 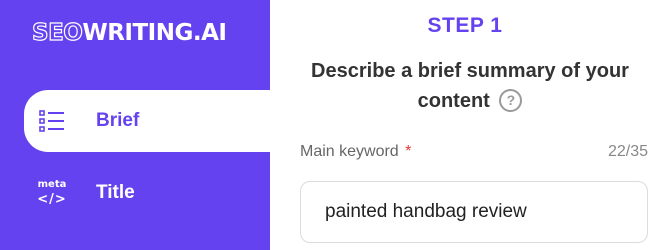 I want to click on meta-icon-bottom-text: </>, so click(x=52, y=199).